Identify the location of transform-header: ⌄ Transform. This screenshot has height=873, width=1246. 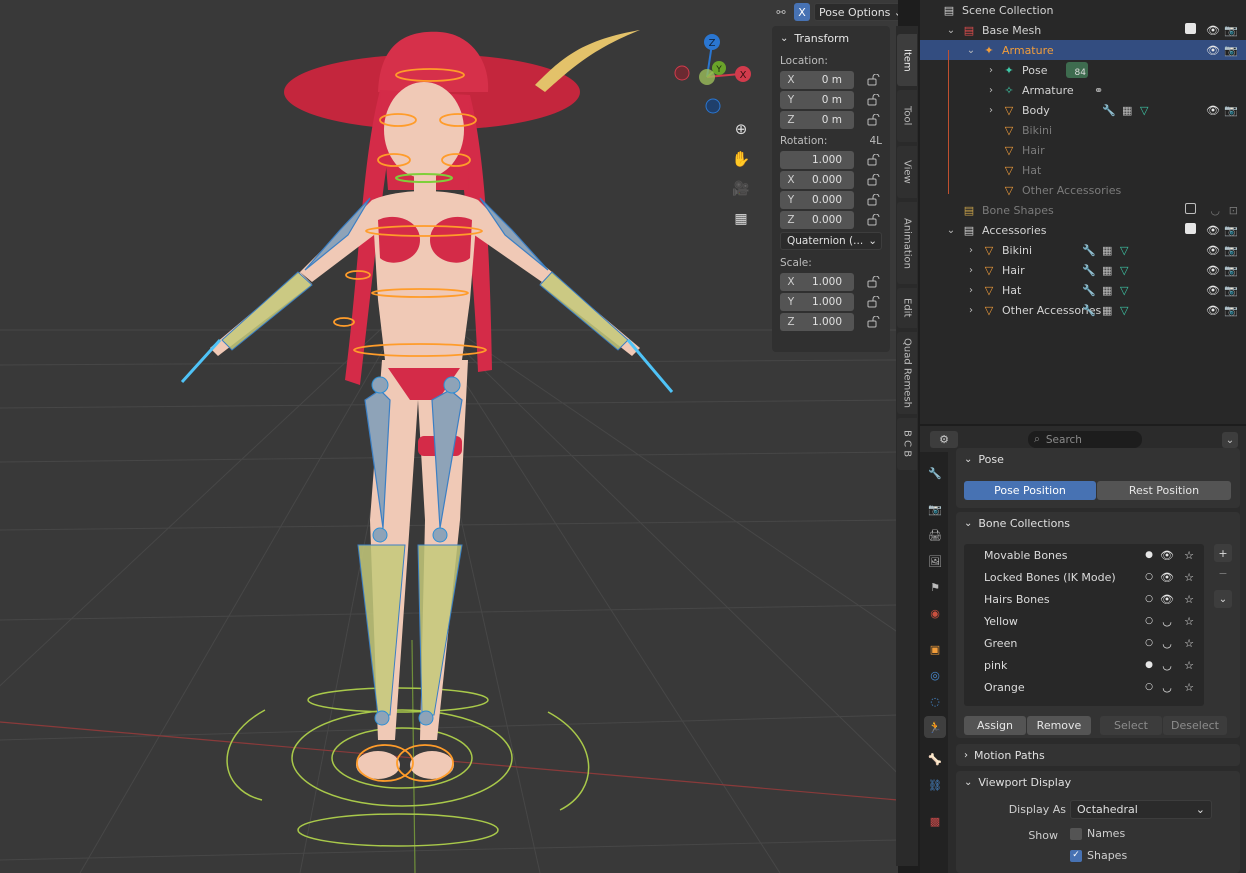
(831, 38).